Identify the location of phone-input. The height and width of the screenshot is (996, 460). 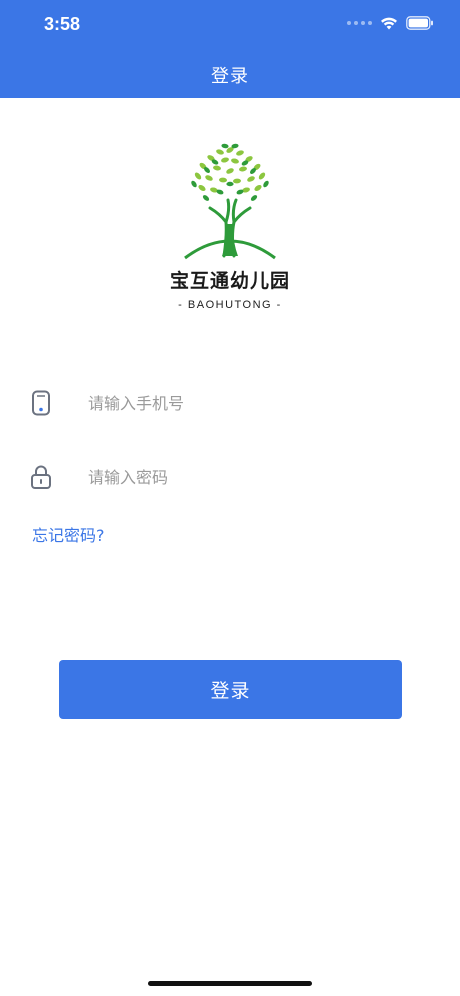
(253, 403).